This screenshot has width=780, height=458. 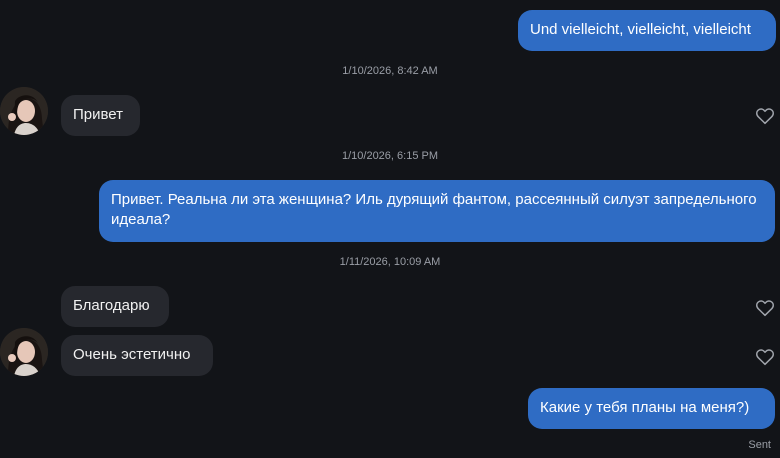 I want to click on delivery-status: Sent, so click(x=759, y=445).